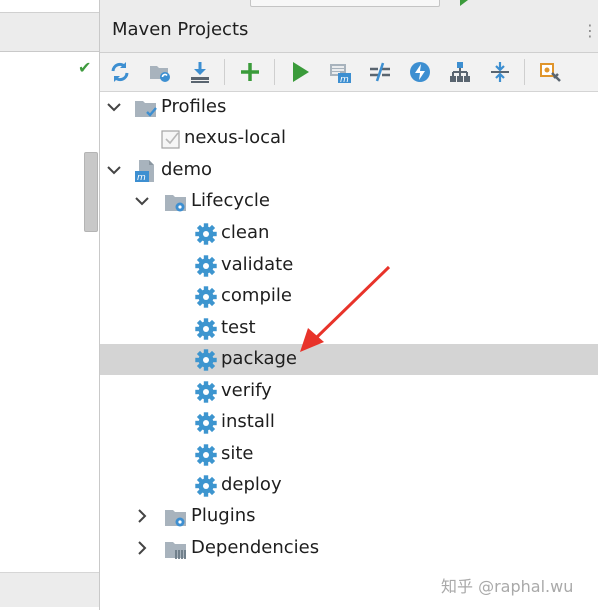 This screenshot has width=598, height=610. I want to click on goal-label: package, so click(259, 358).